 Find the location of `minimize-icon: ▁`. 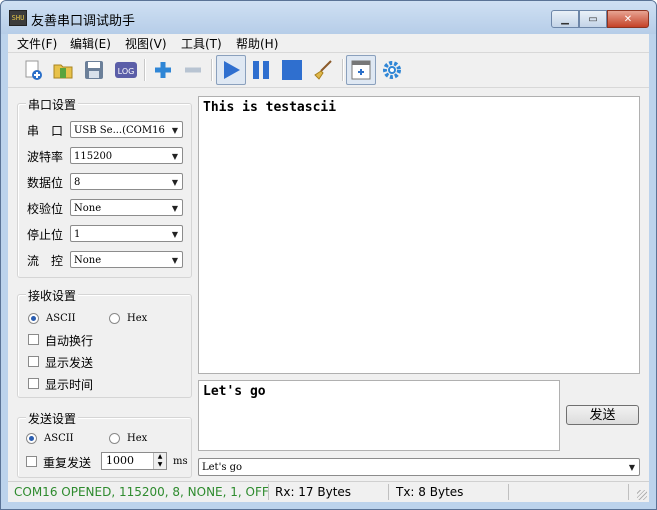

minimize-icon: ▁ is located at coordinates (565, 19).